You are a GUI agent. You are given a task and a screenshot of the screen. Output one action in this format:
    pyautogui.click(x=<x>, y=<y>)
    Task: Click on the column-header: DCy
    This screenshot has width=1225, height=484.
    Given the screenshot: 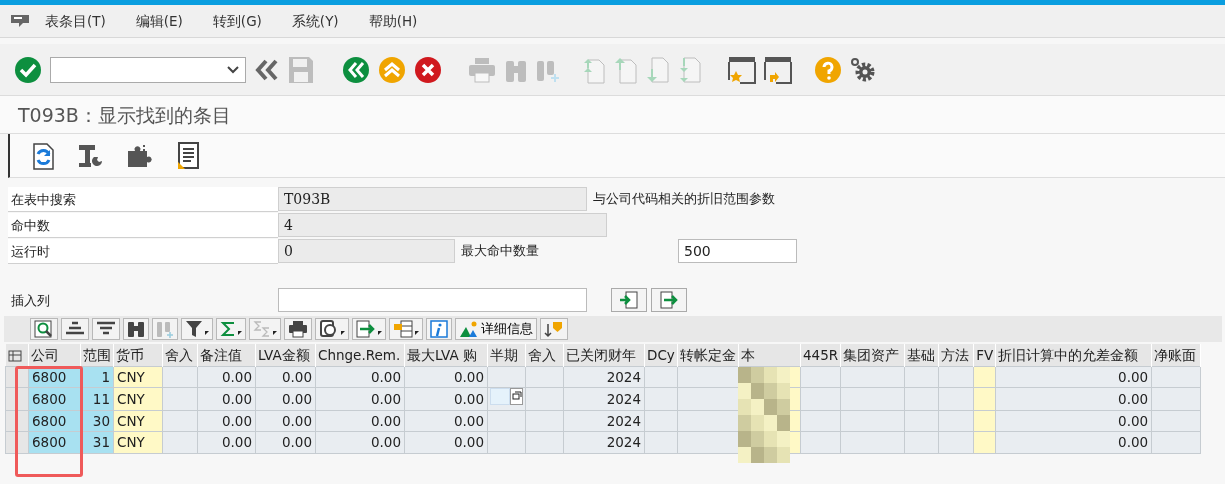 What is the action you would take?
    pyautogui.click(x=661, y=355)
    